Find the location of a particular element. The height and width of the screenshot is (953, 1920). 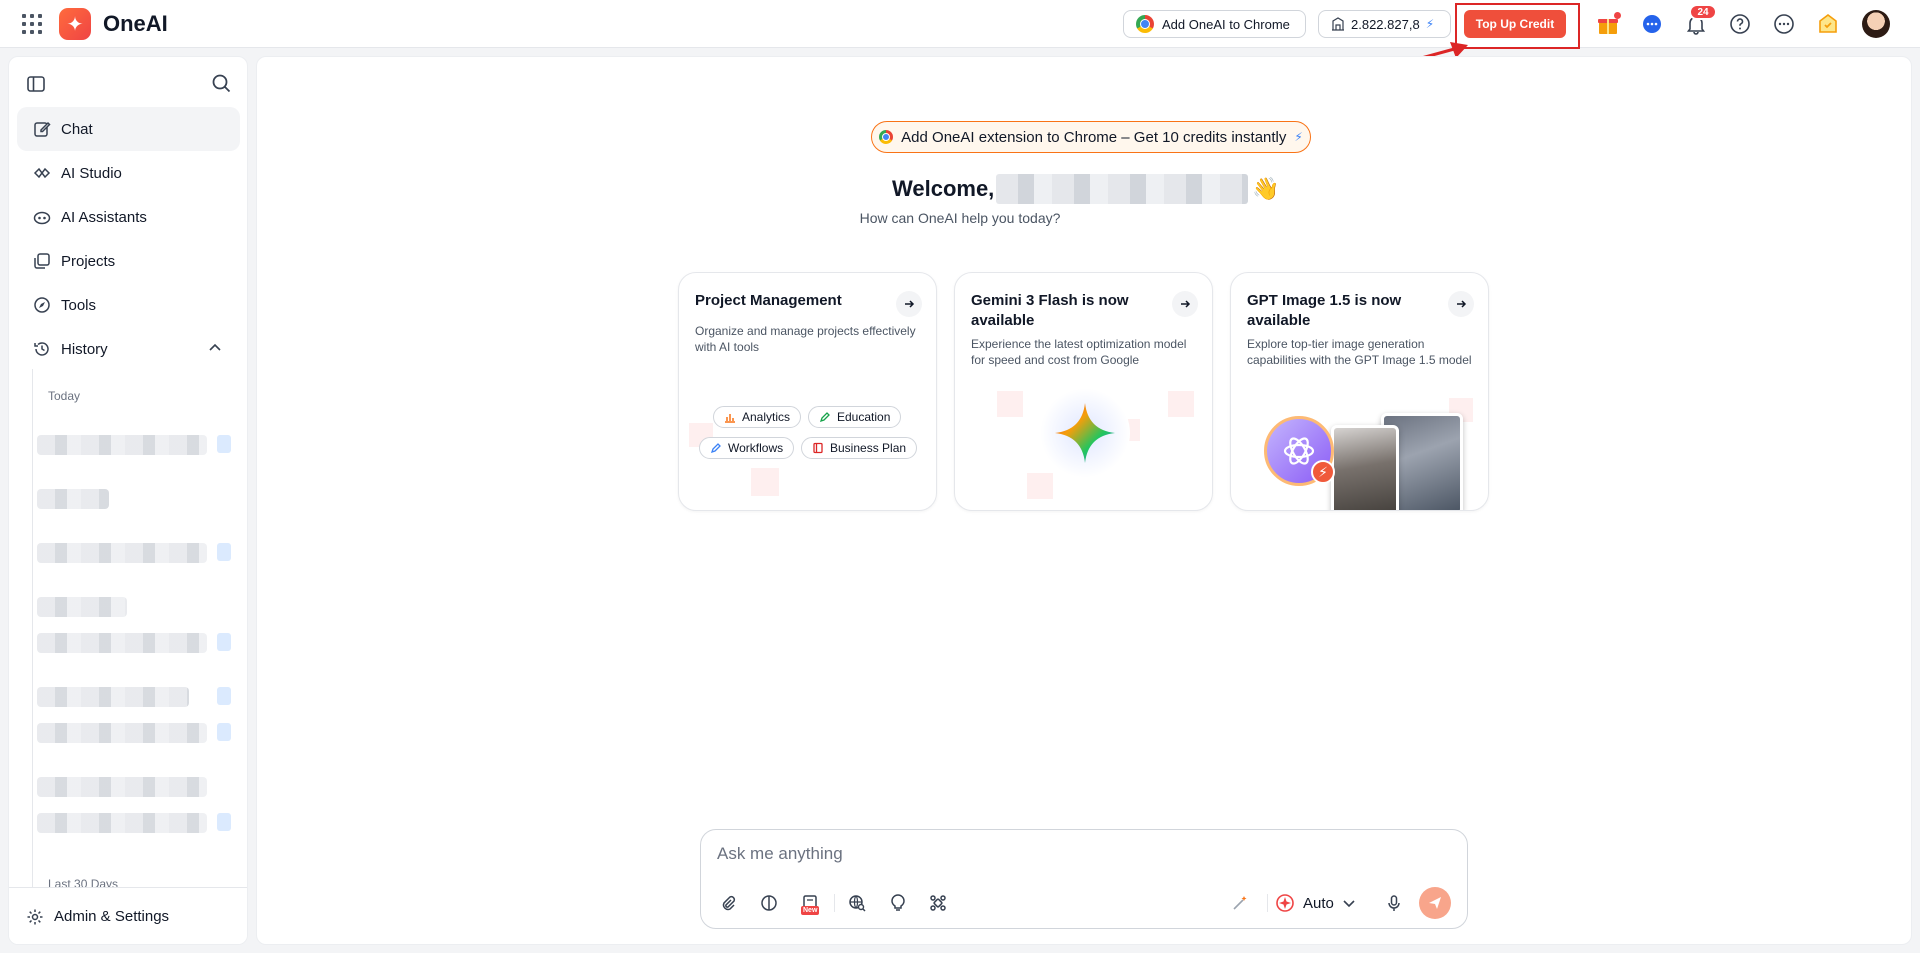

welcome-subtitle: How can OneAI help you today? is located at coordinates (960, 218).